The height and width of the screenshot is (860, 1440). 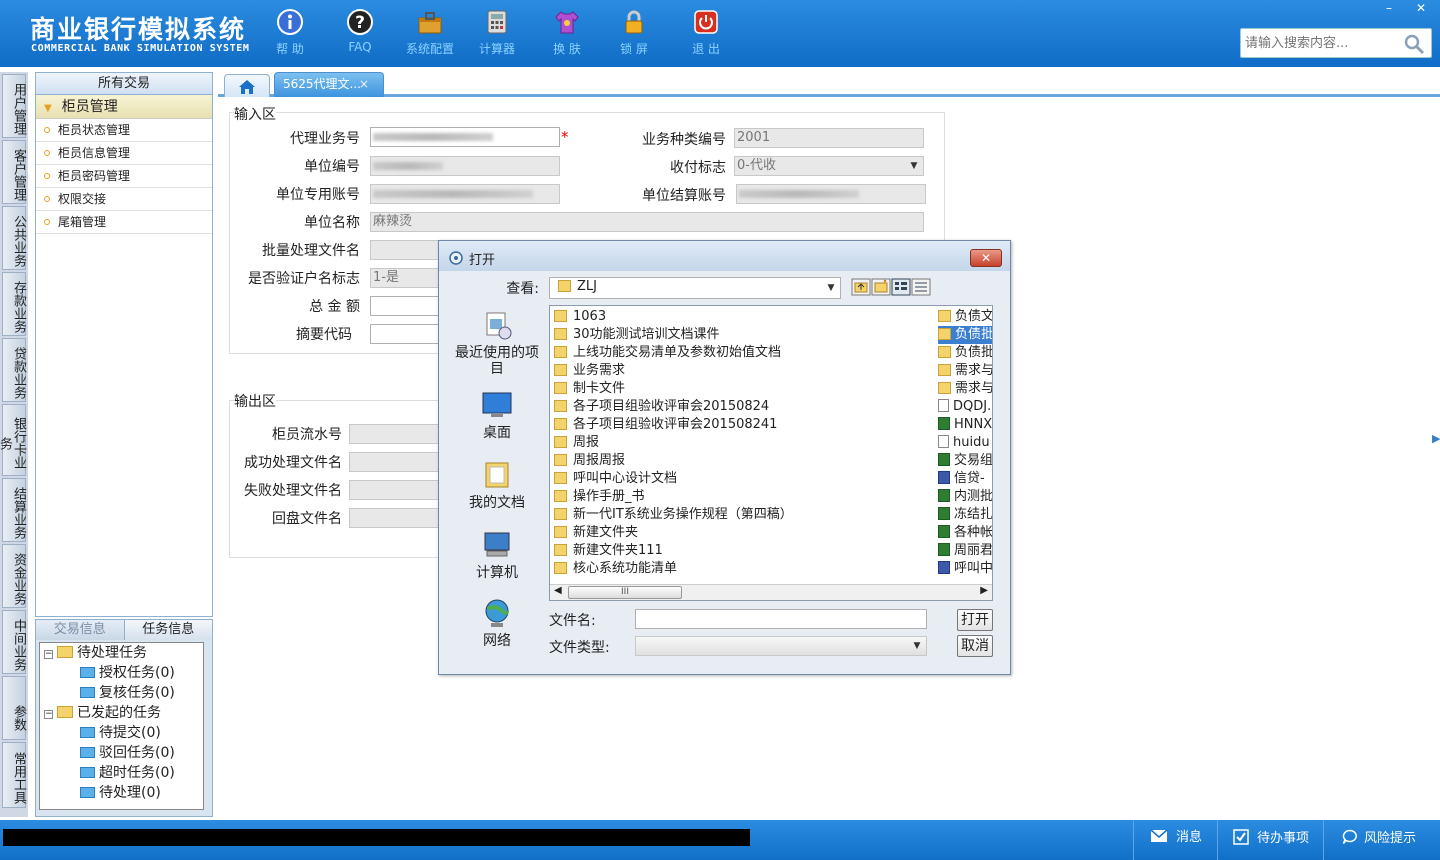 I want to click on success-file-field, so click(x=399, y=462).